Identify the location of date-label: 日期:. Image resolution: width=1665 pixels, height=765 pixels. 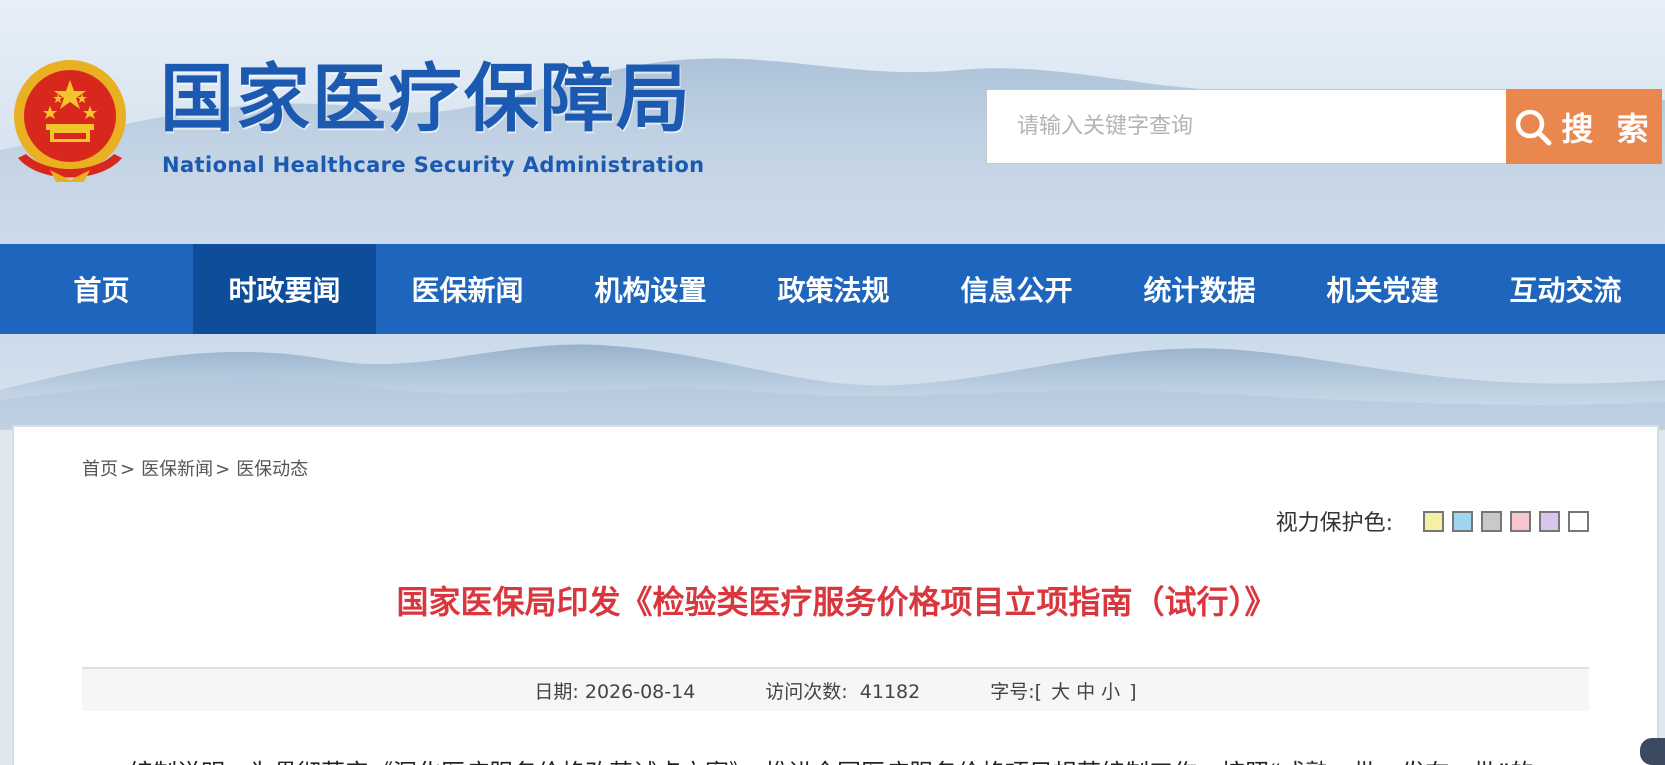
(556, 691).